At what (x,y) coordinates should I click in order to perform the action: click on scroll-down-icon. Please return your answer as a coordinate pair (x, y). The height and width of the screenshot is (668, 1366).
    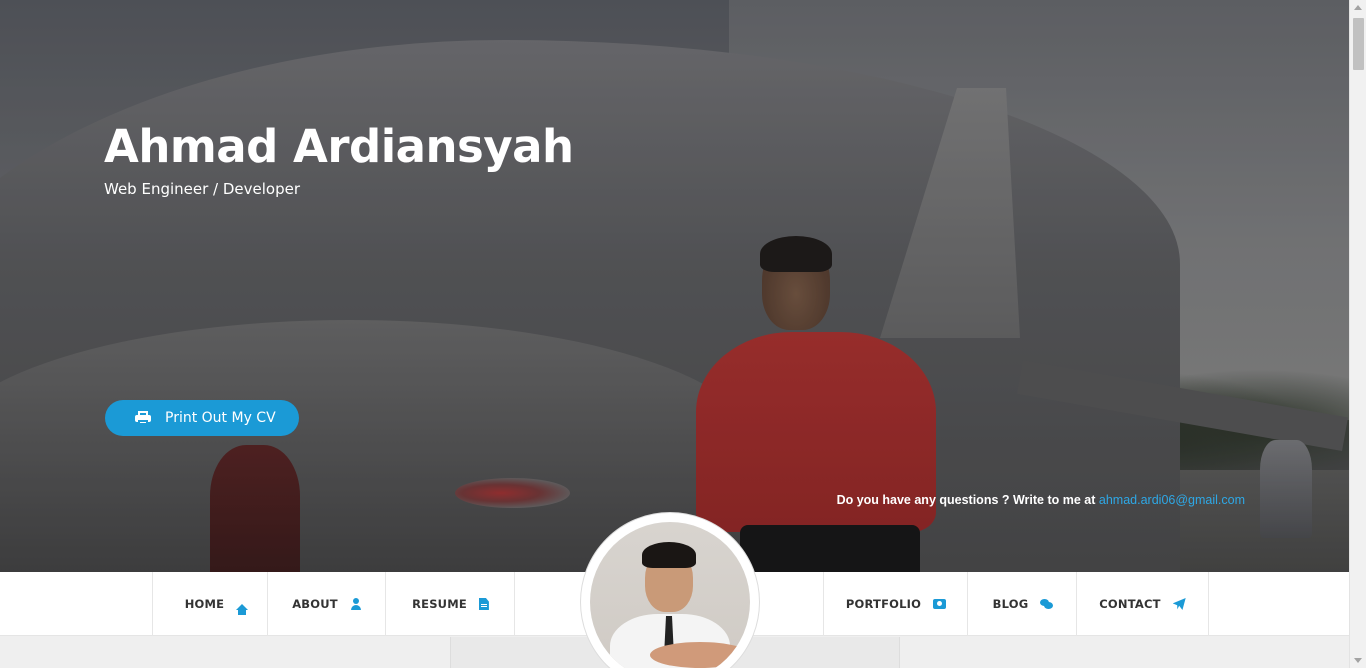
    Looking at the image, I should click on (1358, 660).